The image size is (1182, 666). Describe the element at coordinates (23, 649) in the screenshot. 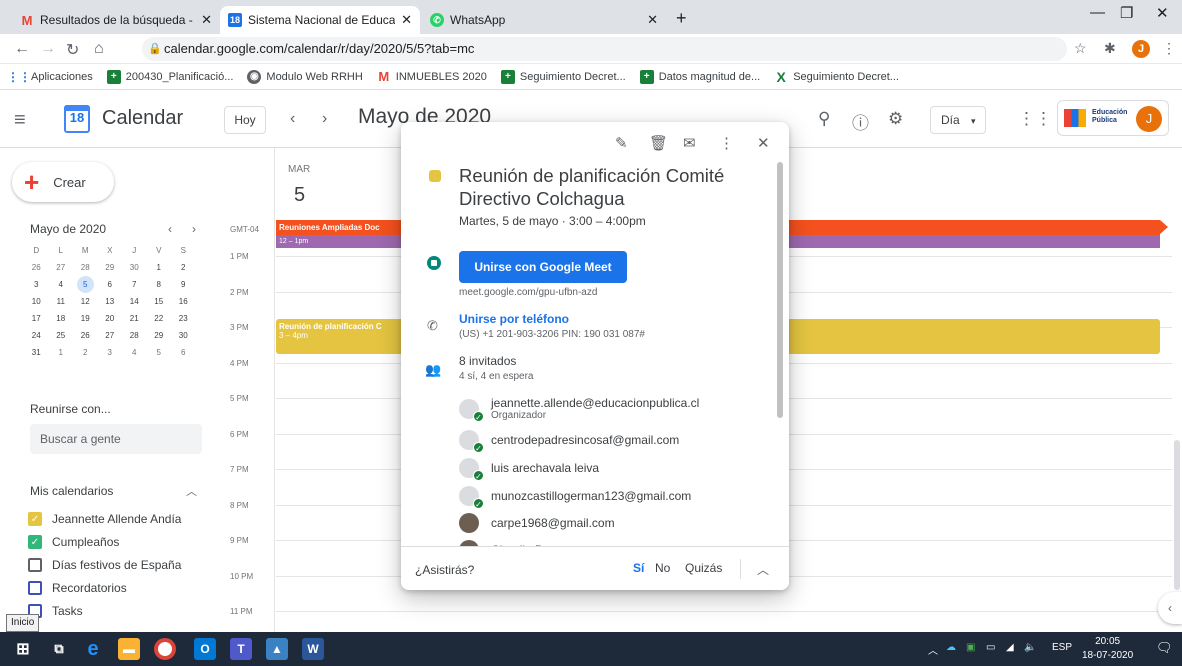

I see `windows-start-icon: ⊞` at that location.